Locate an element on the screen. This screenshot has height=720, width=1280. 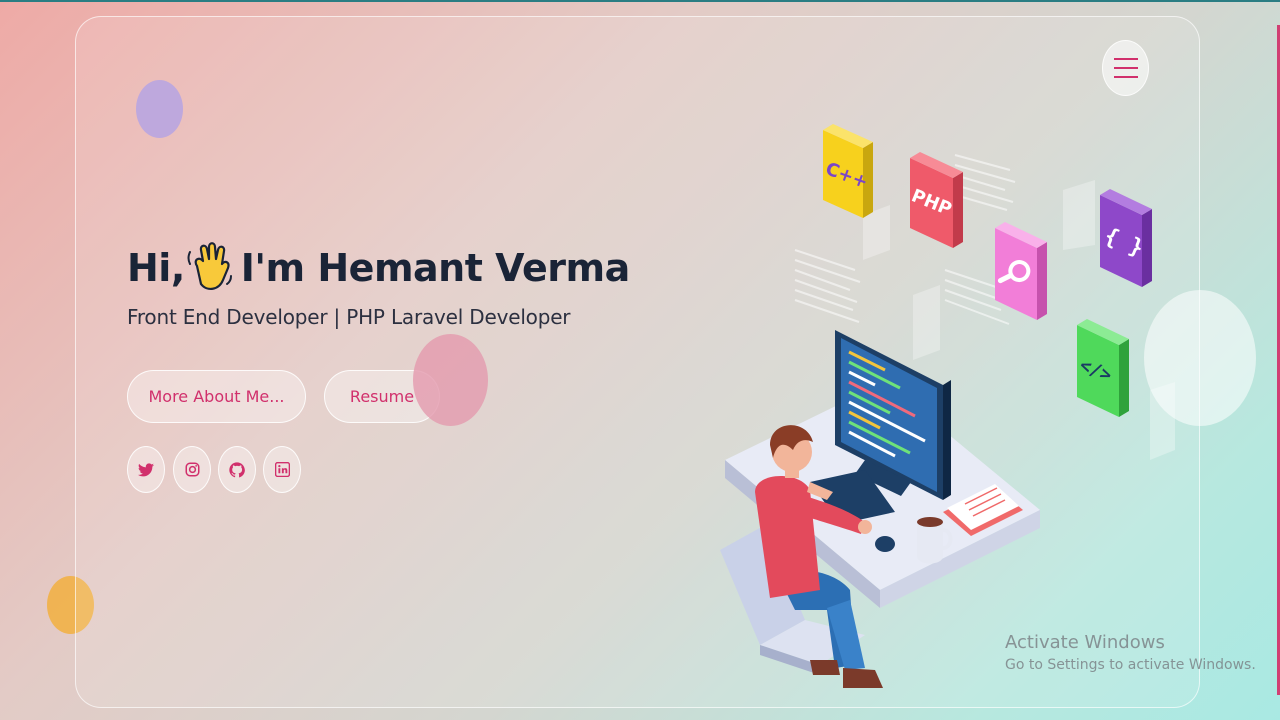
hero-title: Hi, I'm Hemant Verma is located at coordinates (378, 268).